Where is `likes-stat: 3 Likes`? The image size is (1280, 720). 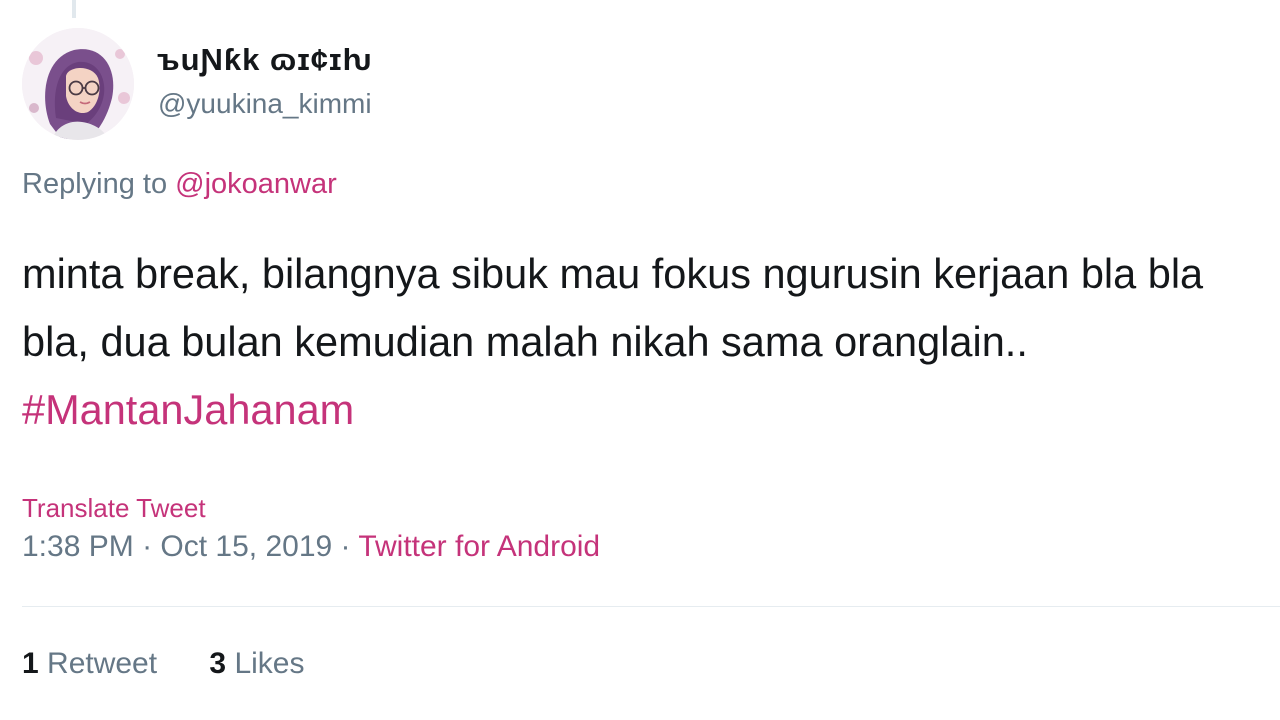
likes-stat: 3 Likes is located at coordinates (256, 664).